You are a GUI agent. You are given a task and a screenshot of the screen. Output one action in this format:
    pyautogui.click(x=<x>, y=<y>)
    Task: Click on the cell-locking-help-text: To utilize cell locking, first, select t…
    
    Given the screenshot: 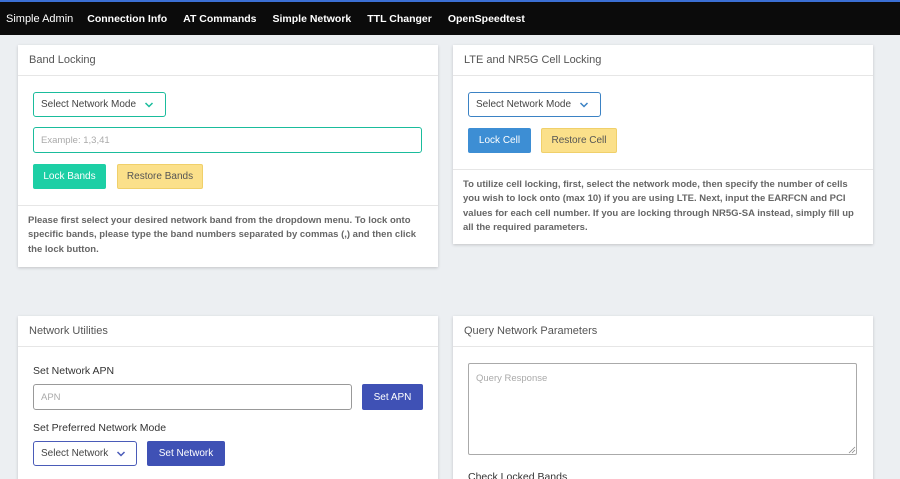 What is the action you would take?
    pyautogui.click(x=663, y=206)
    